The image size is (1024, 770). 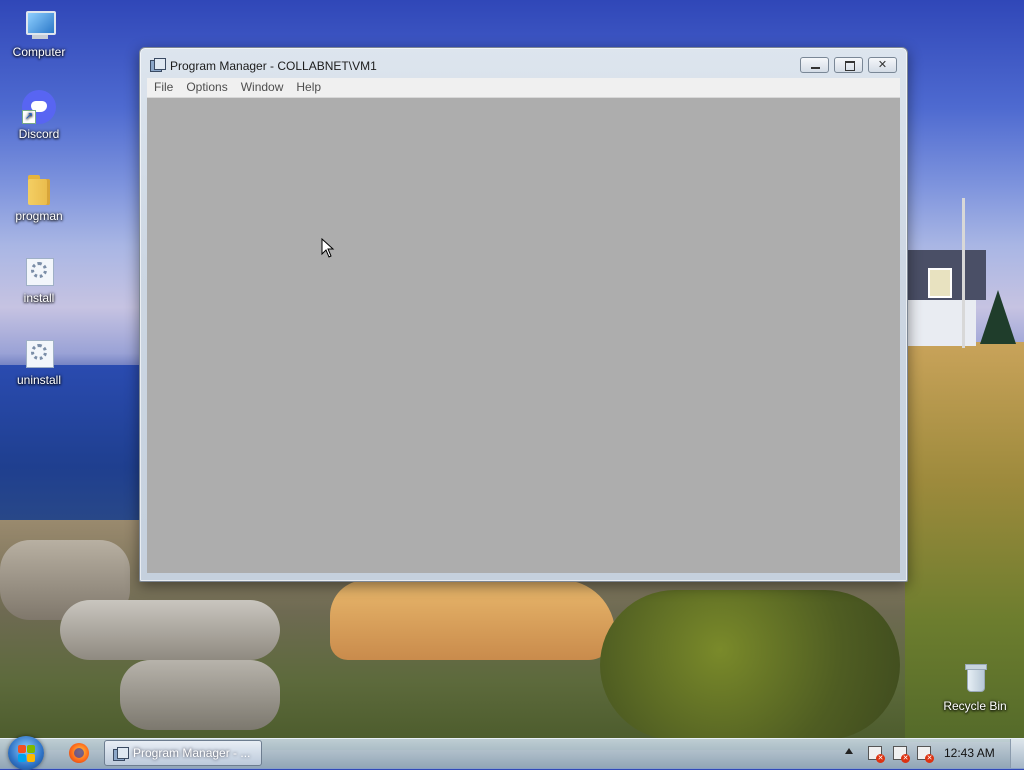 I want to click on desktop-icon-progman: progman, so click(x=39, y=197).